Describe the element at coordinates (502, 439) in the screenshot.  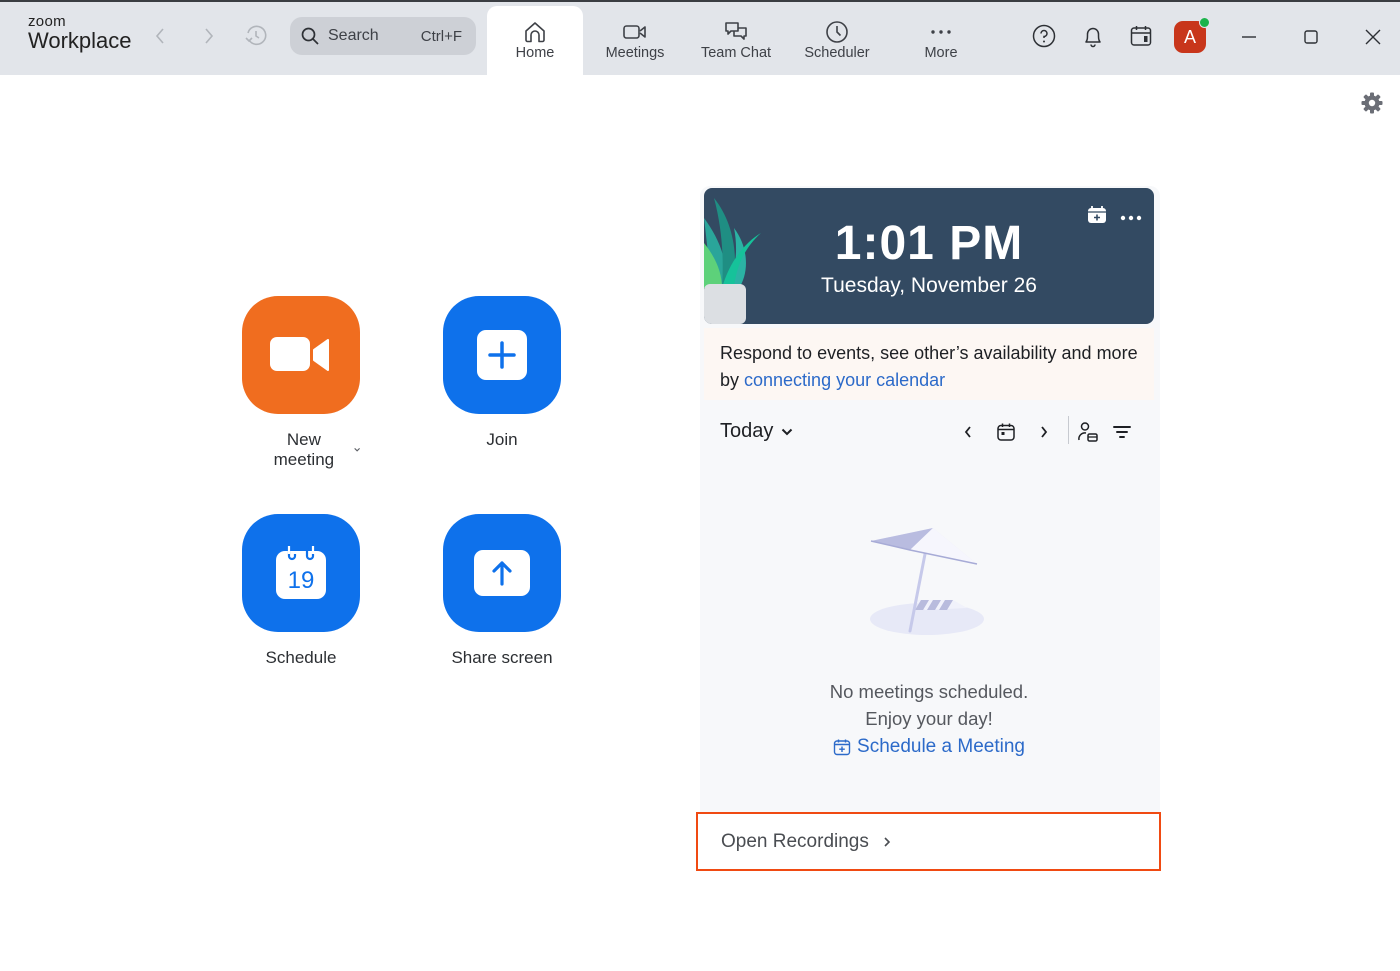
I see `join-label: Join` at that location.